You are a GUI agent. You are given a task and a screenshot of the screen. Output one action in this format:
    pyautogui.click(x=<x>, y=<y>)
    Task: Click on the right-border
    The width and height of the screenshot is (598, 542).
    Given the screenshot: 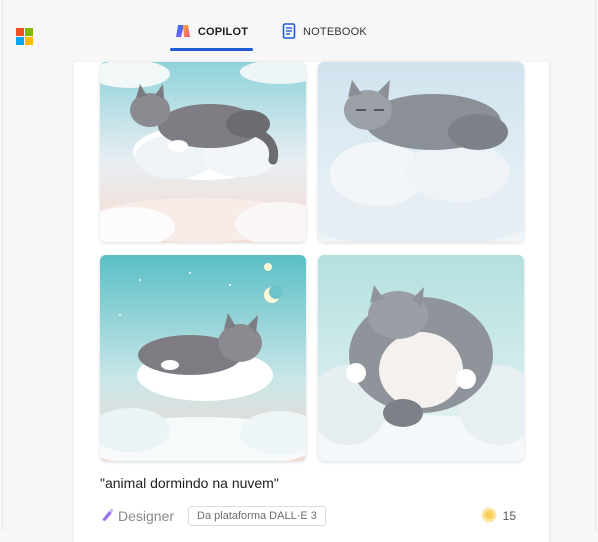 What is the action you would take?
    pyautogui.click(x=595, y=265)
    